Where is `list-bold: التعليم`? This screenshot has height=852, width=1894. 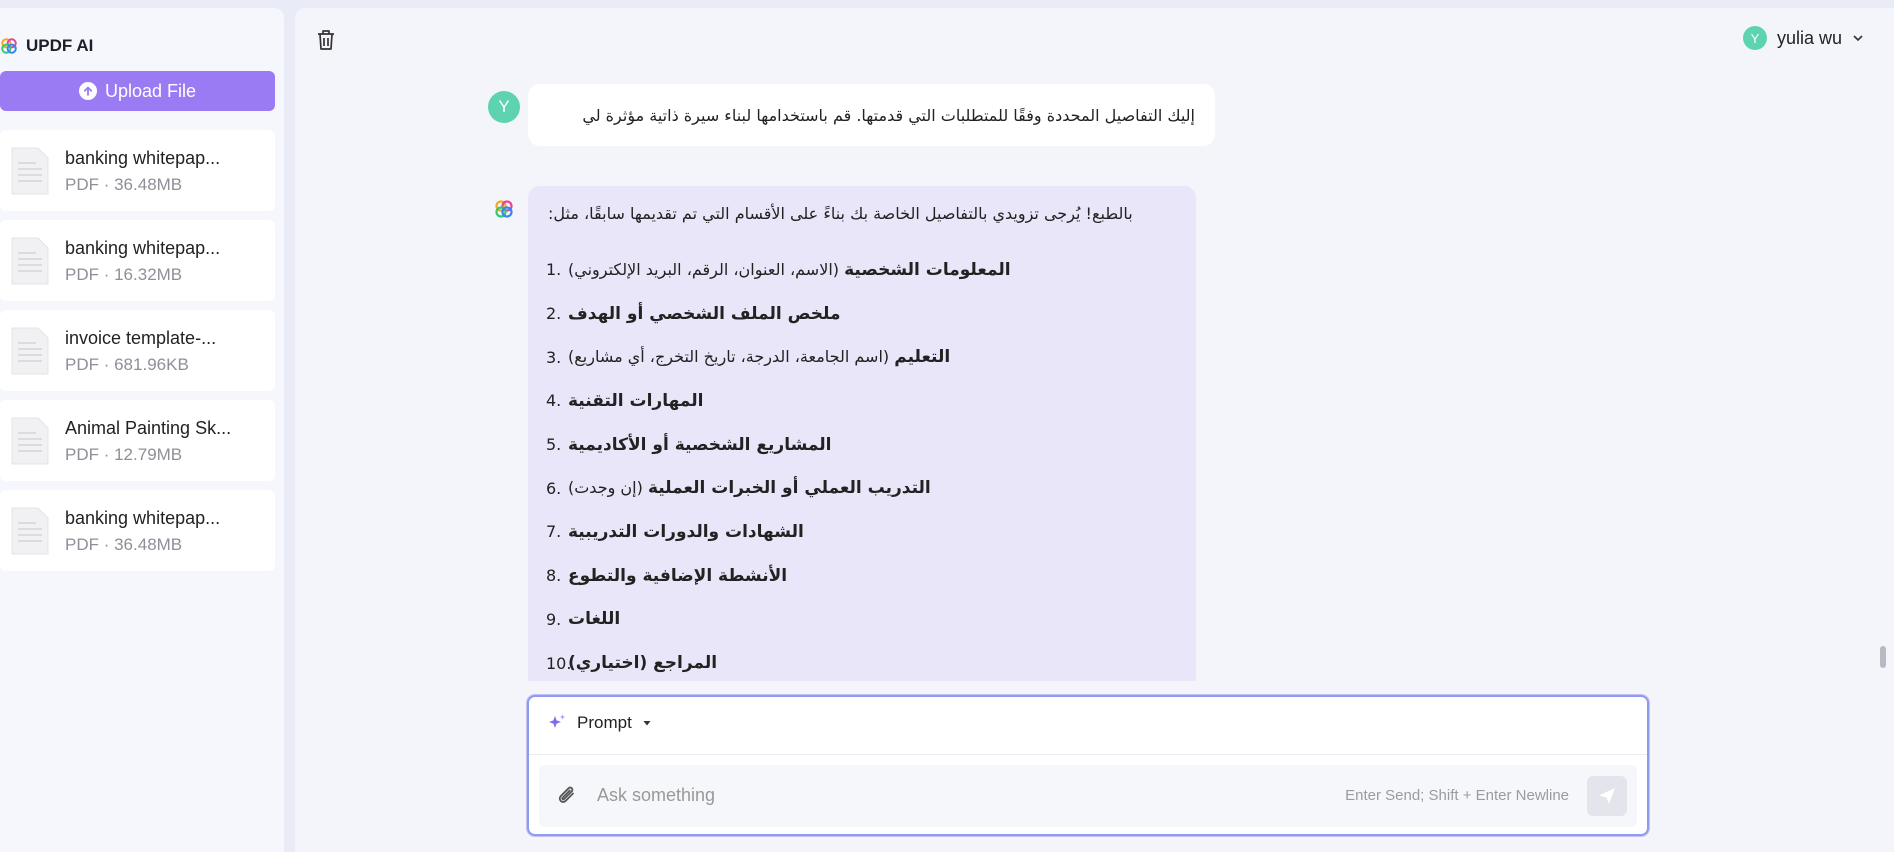 list-bold: التعليم is located at coordinates (922, 357).